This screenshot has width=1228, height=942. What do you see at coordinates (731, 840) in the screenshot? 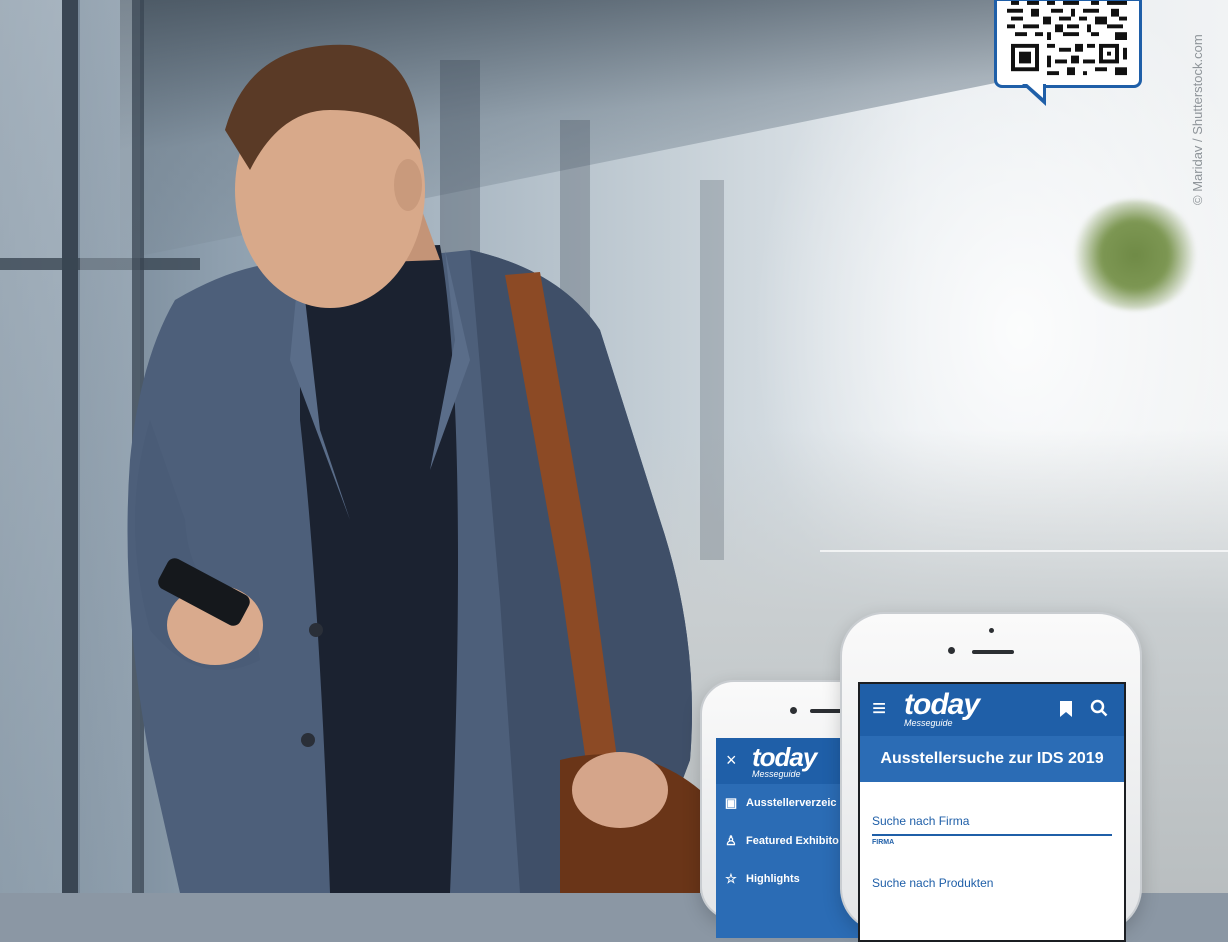
I see `people-star-icon: ♙` at bounding box center [731, 840].